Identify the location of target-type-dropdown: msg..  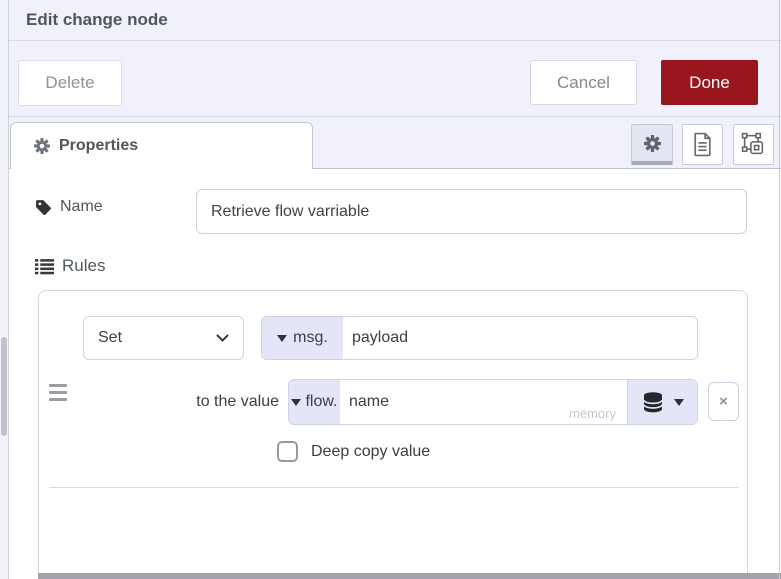
(302, 338).